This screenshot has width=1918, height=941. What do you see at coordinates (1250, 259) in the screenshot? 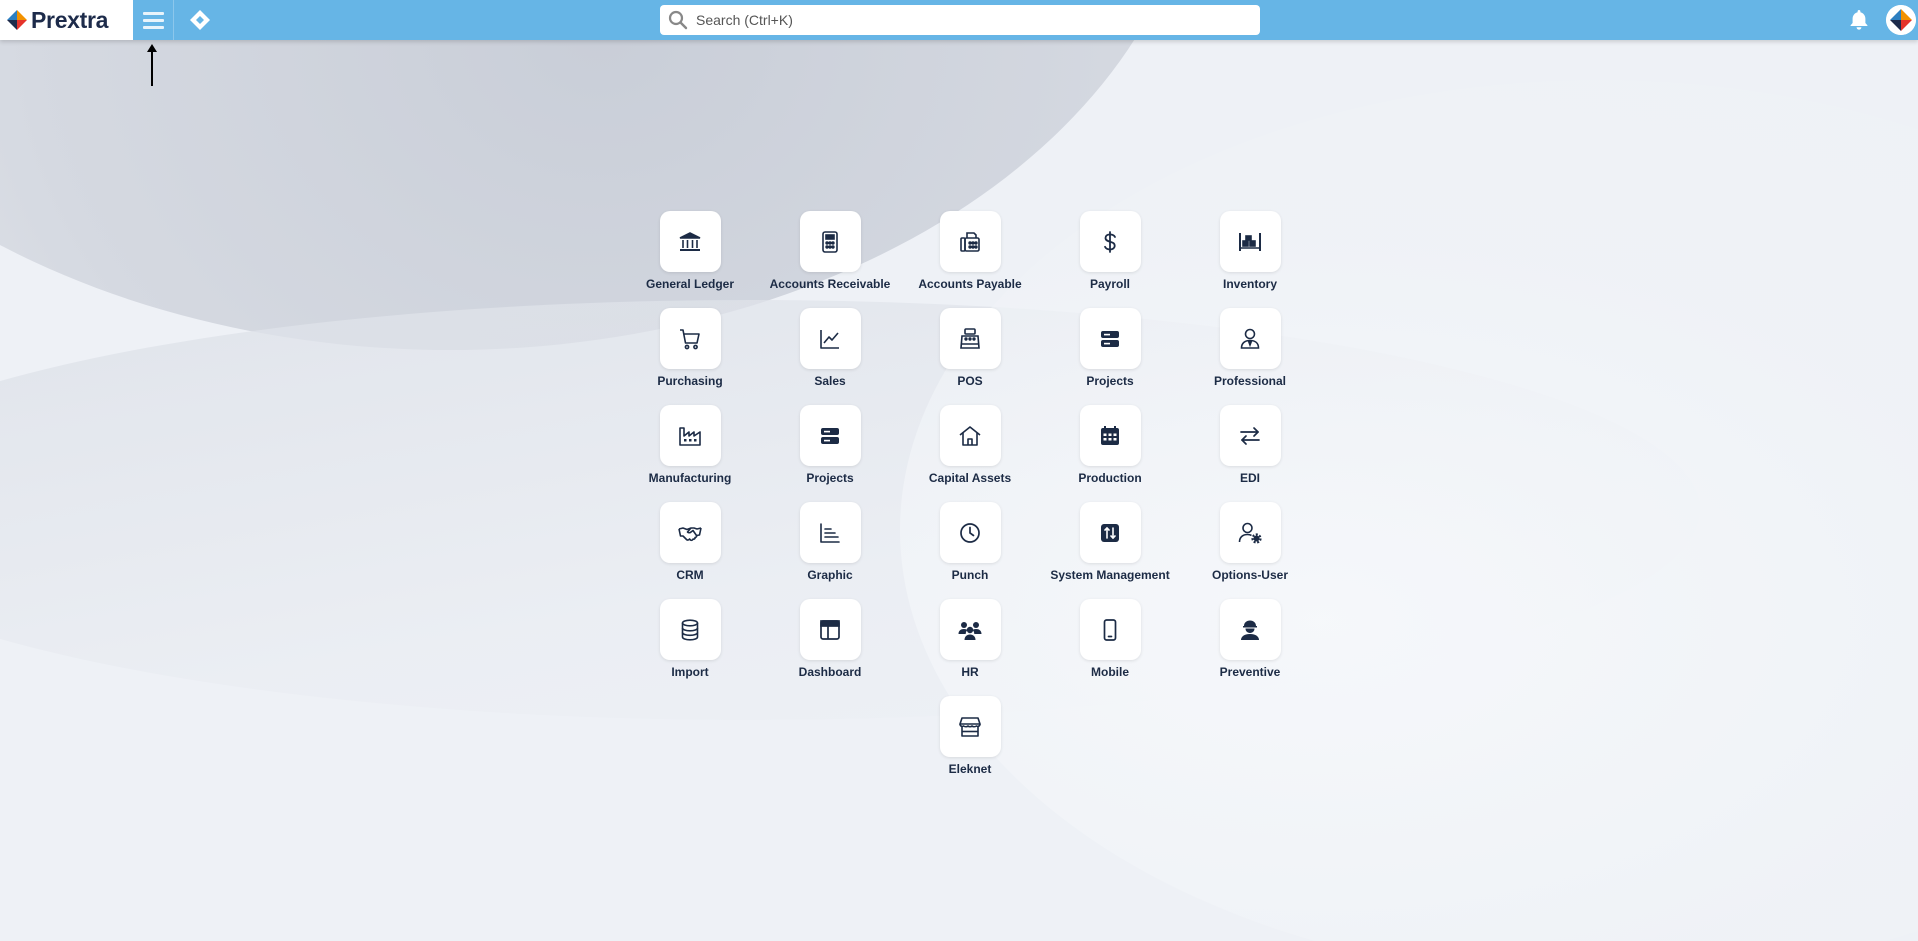
I see `module-inventory: Inventory` at bounding box center [1250, 259].